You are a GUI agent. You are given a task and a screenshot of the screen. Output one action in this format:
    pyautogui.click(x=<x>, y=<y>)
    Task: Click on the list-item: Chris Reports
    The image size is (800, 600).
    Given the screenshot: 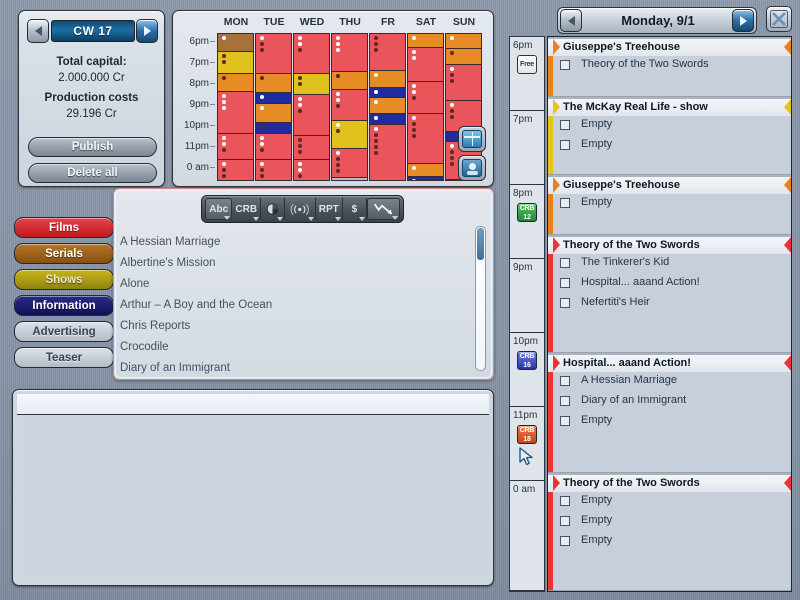 What is the action you would take?
    pyautogui.click(x=285, y=325)
    